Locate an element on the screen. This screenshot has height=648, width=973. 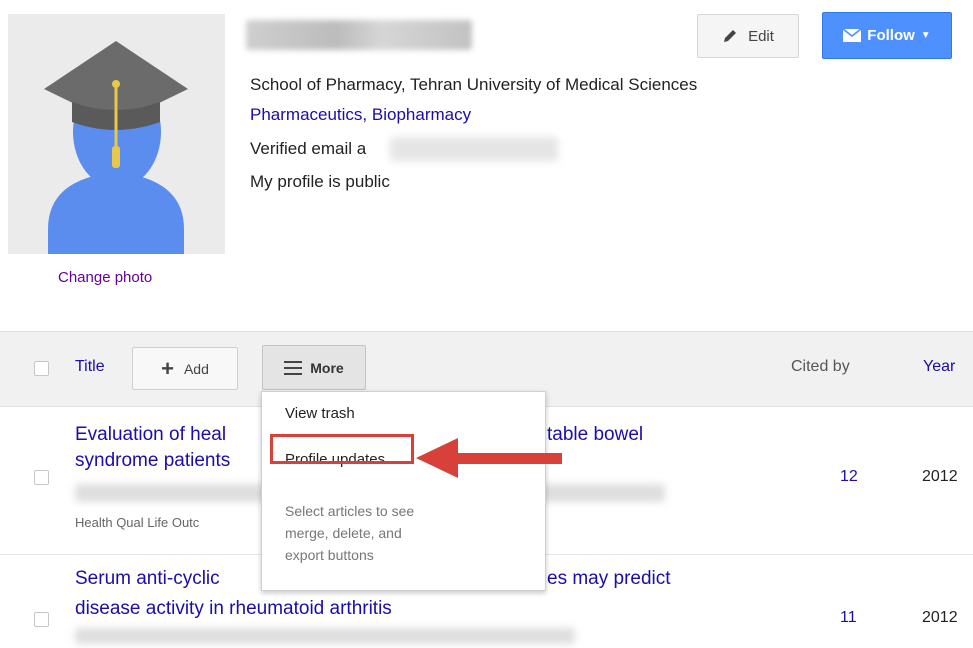
edit-button: Edit is located at coordinates (748, 36).